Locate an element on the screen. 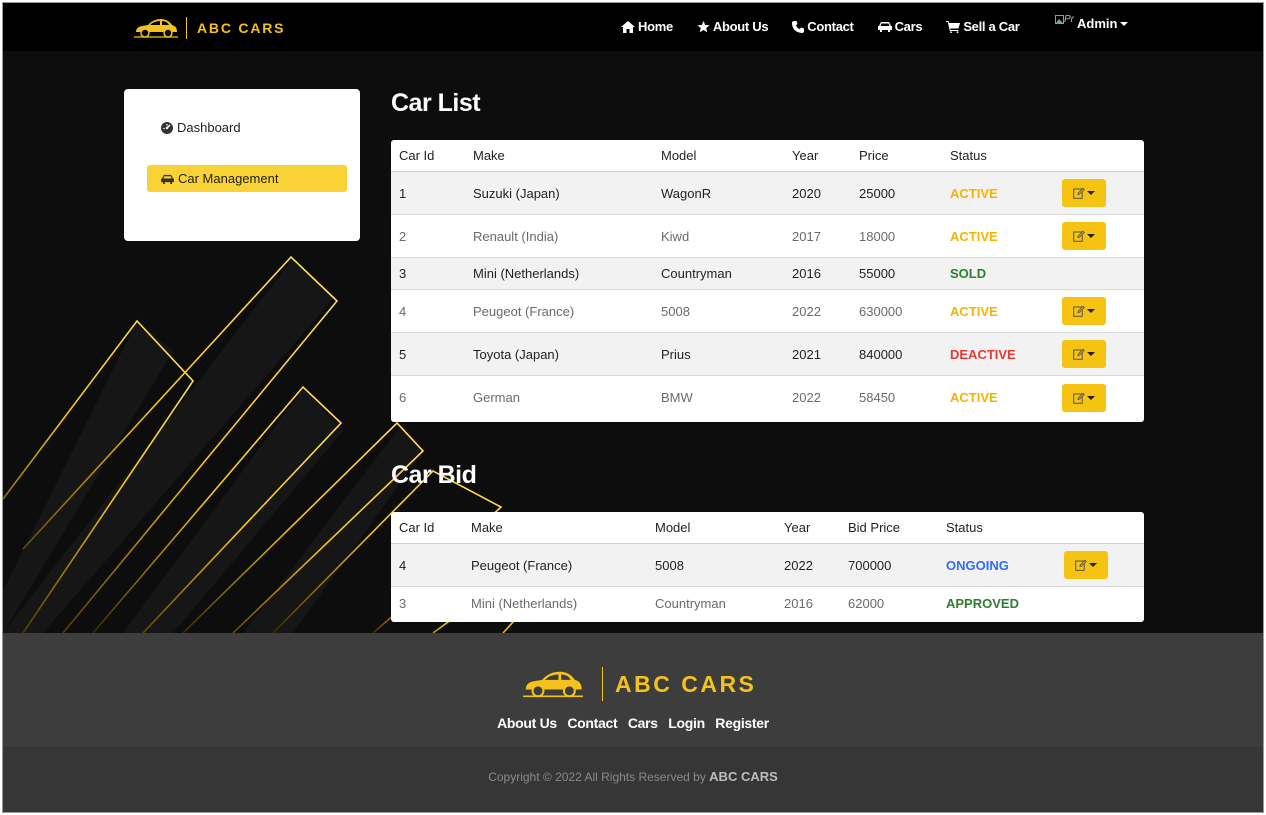  table-cell-model: WagonR is located at coordinates (686, 193).